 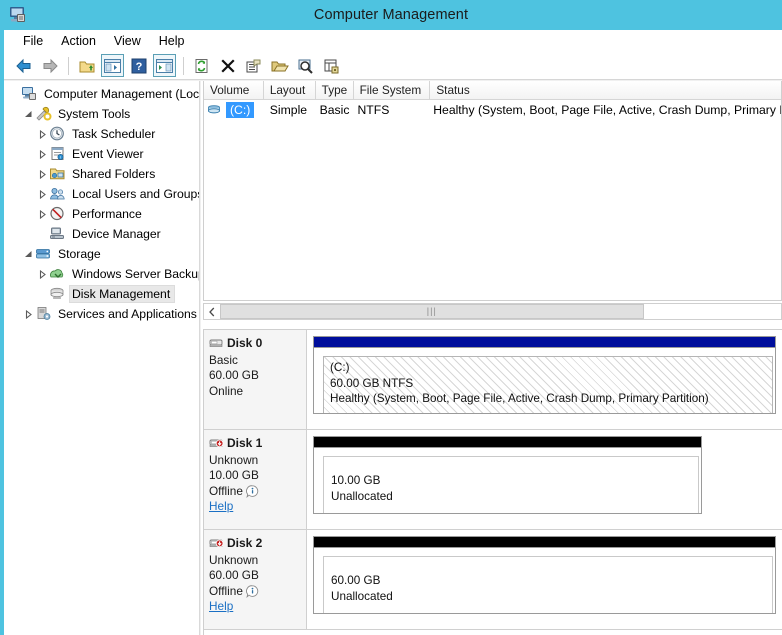 I want to click on disk-info-disk-2: Disk 2 Unknown 60.00 GB Offline Help, so click(x=255, y=579).